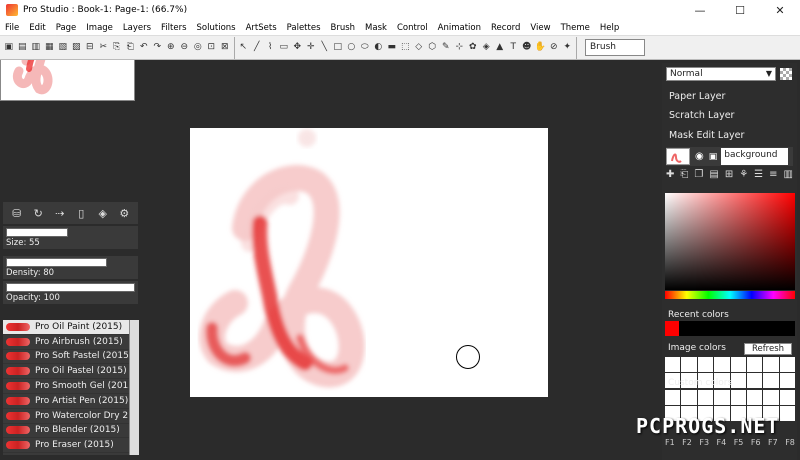  I want to click on rotate-icon: ↻, so click(38, 213).